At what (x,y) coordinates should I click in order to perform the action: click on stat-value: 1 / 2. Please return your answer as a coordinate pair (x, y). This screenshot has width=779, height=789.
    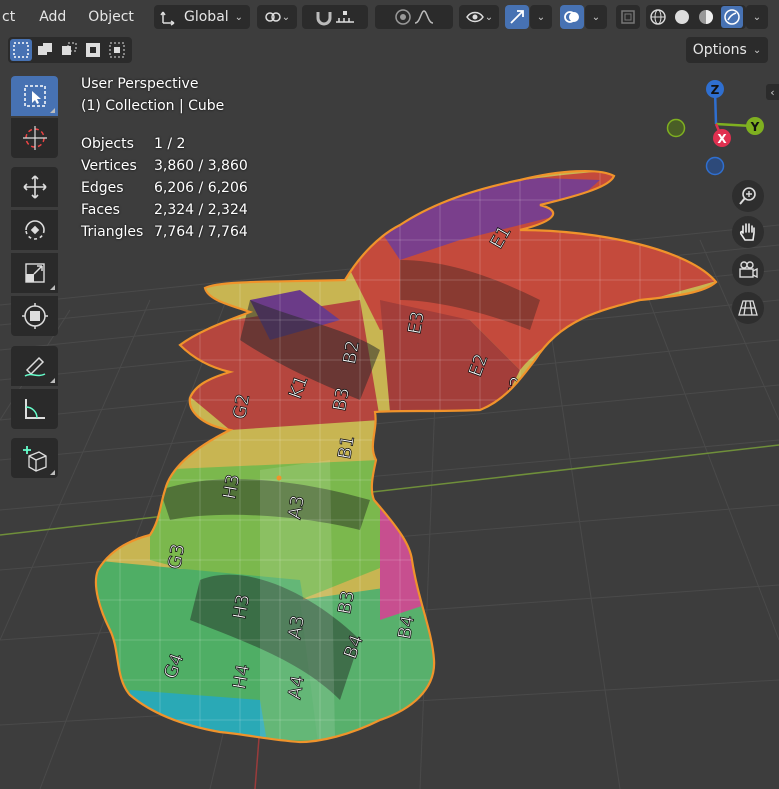
    Looking at the image, I should click on (170, 144).